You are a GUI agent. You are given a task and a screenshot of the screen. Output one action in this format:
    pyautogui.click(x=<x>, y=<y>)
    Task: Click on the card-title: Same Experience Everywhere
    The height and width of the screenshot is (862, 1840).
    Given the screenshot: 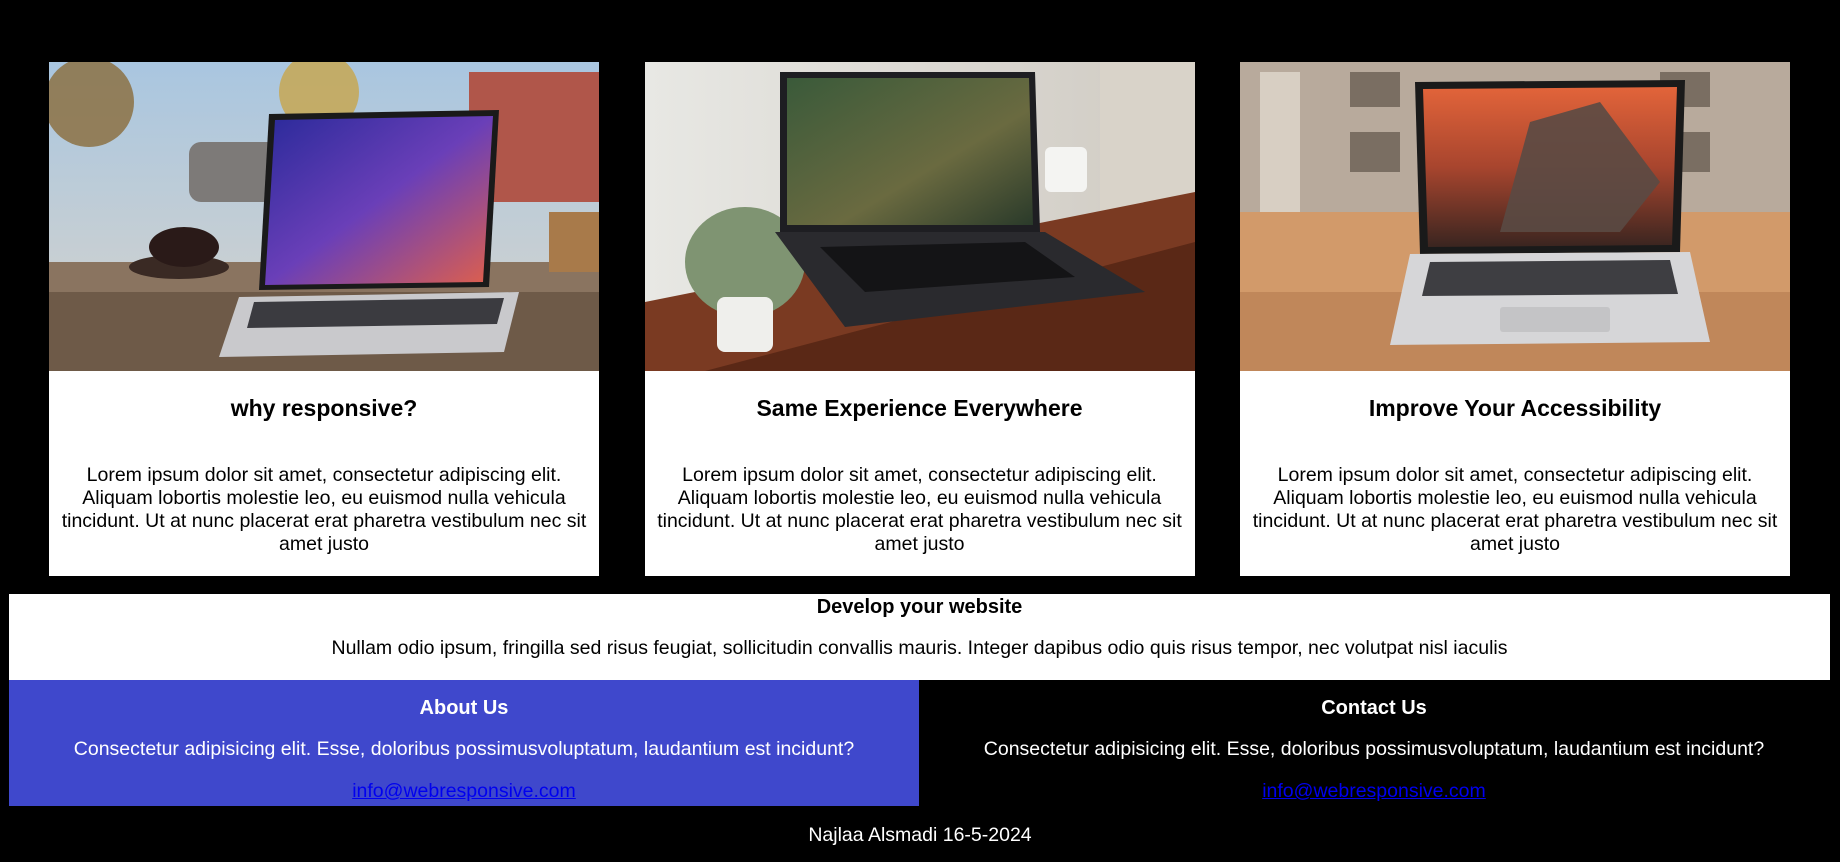 What is the action you would take?
    pyautogui.click(x=919, y=408)
    